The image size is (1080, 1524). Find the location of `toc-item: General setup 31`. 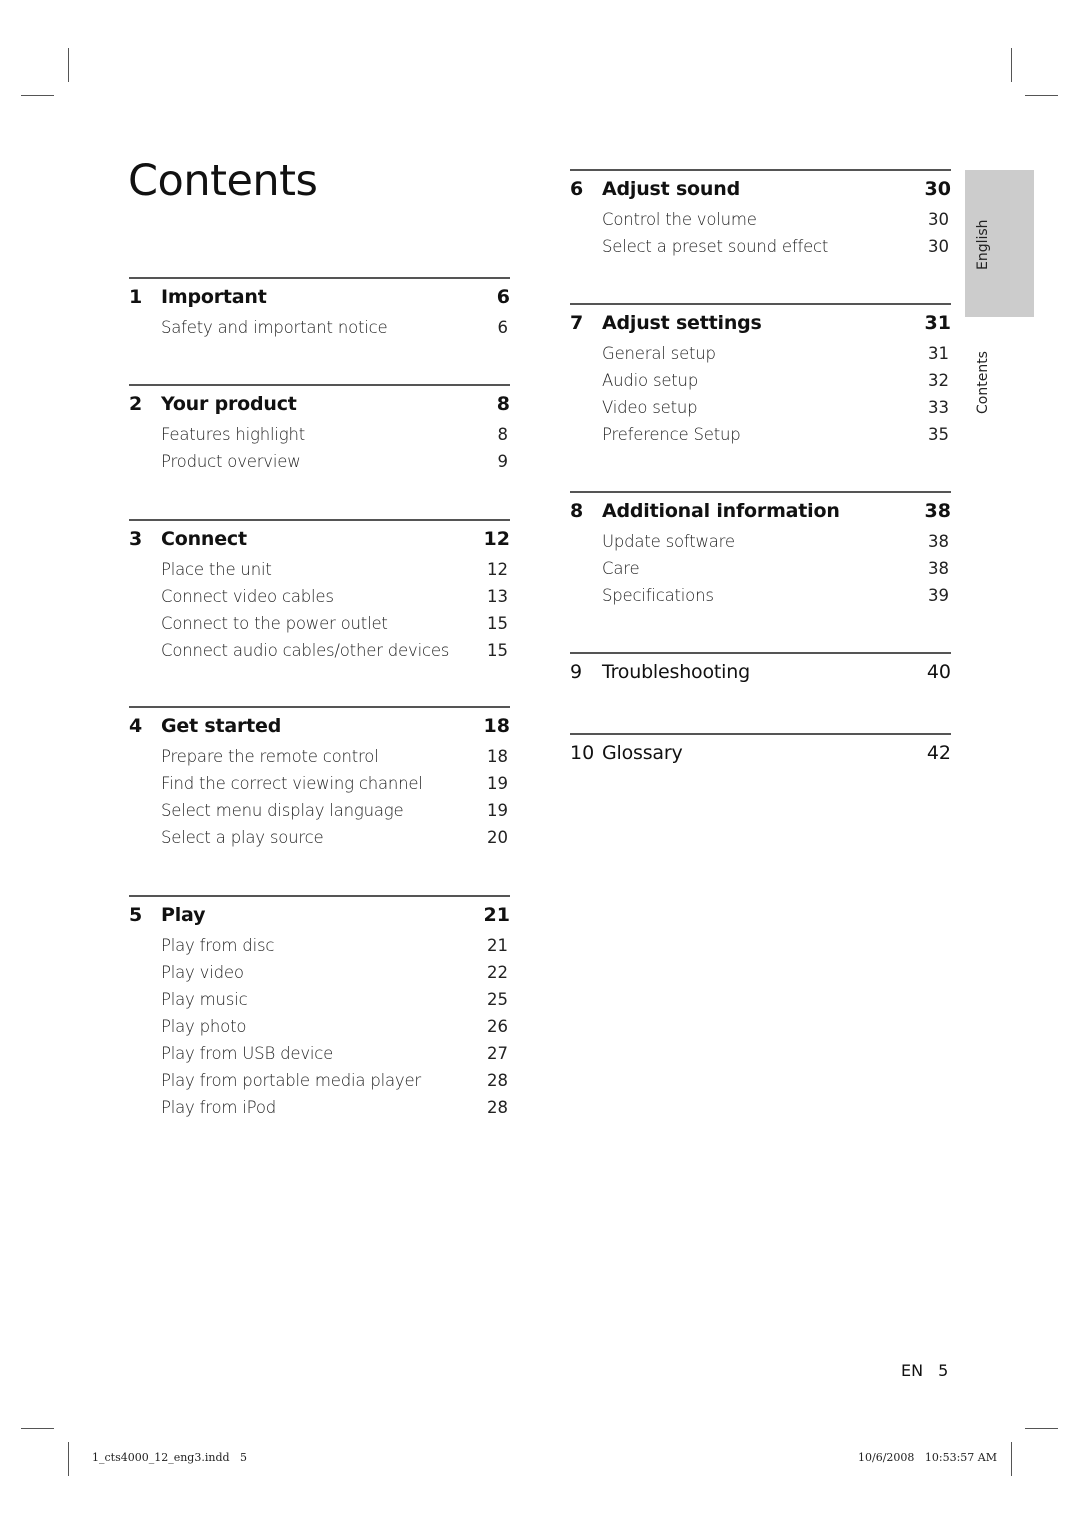

toc-item: General setup 31 is located at coordinates (760, 354).